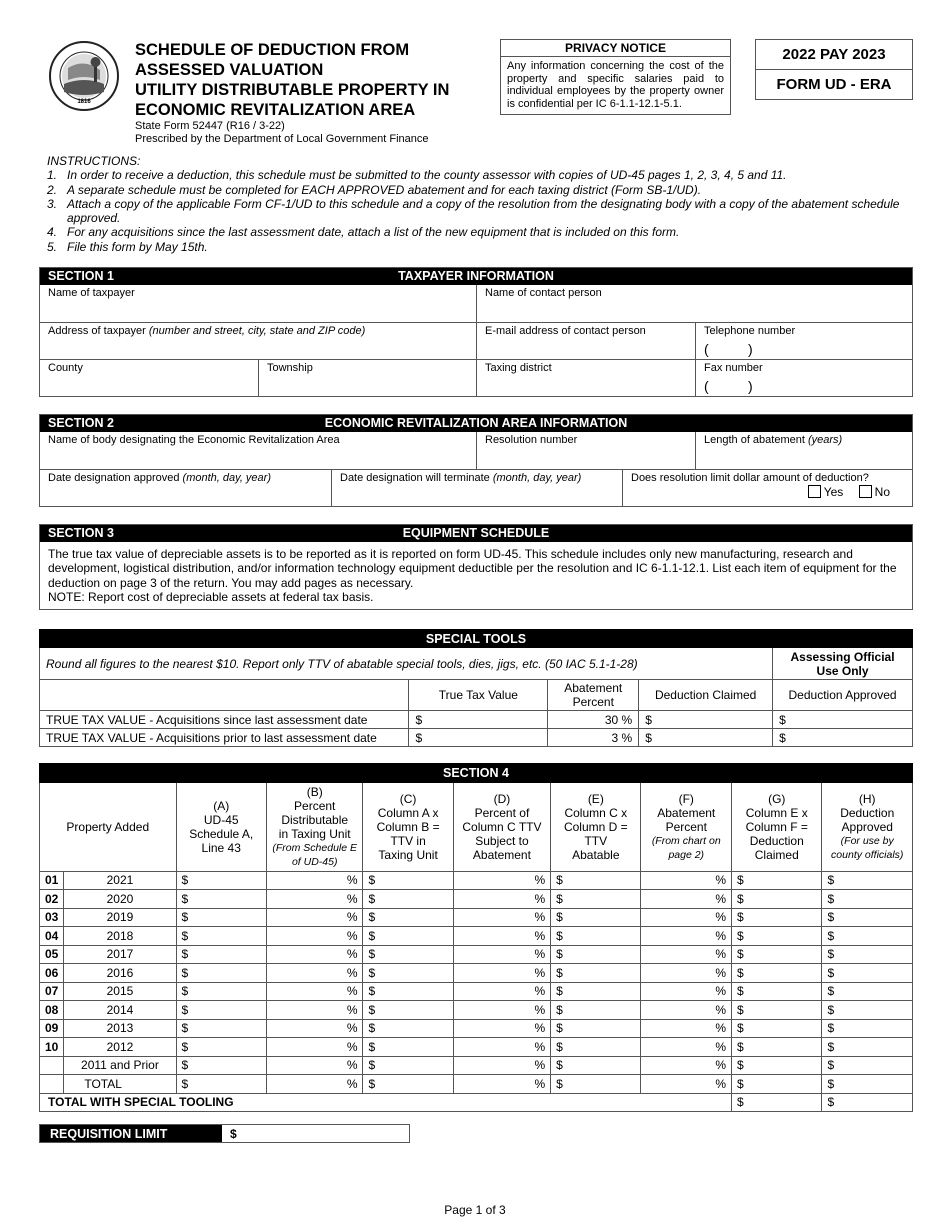  What do you see at coordinates (777, 1102) in the screenshot?
I see `total-claimed-input: $` at bounding box center [777, 1102].